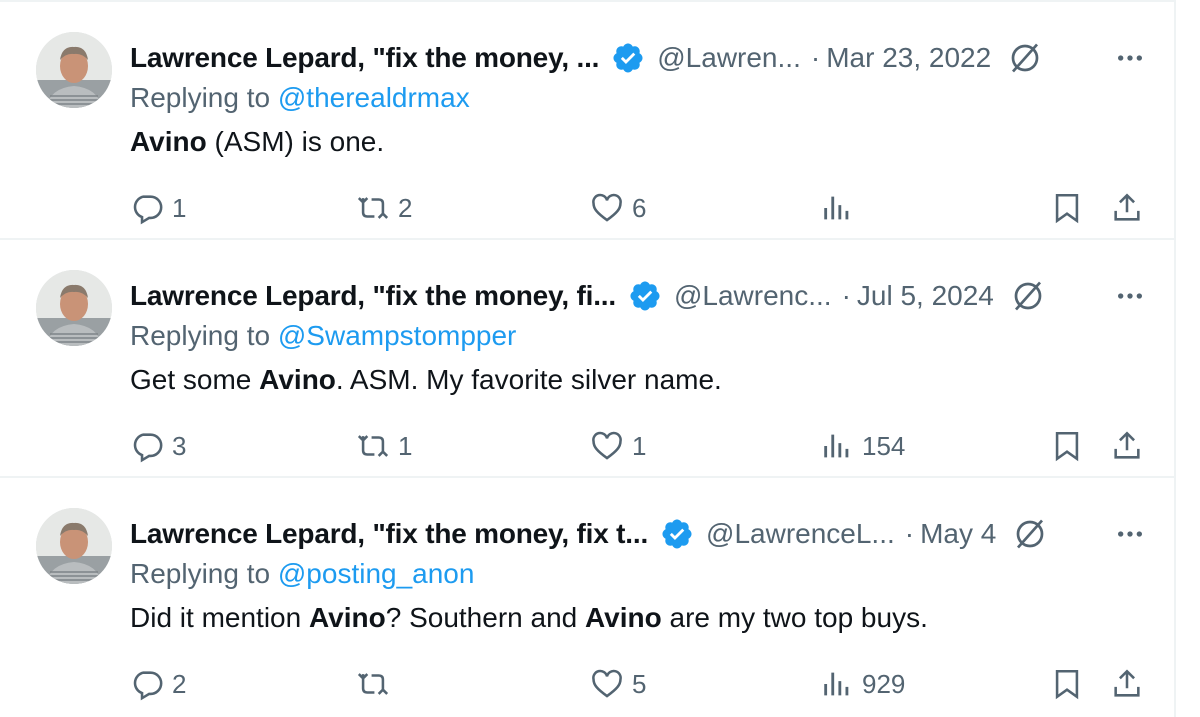  I want to click on repost-button: 1, so click(384, 446).